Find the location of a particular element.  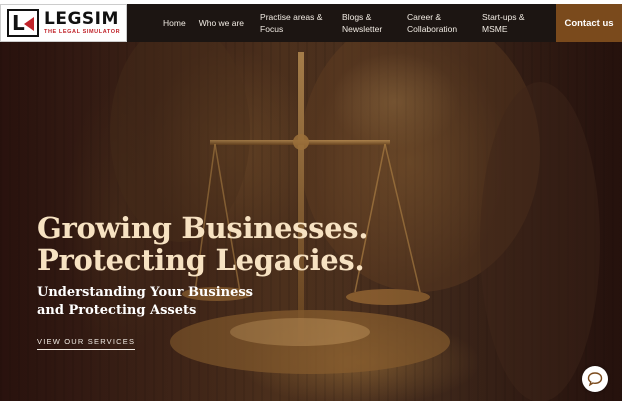

nav-item-home: Home is located at coordinates (174, 23).